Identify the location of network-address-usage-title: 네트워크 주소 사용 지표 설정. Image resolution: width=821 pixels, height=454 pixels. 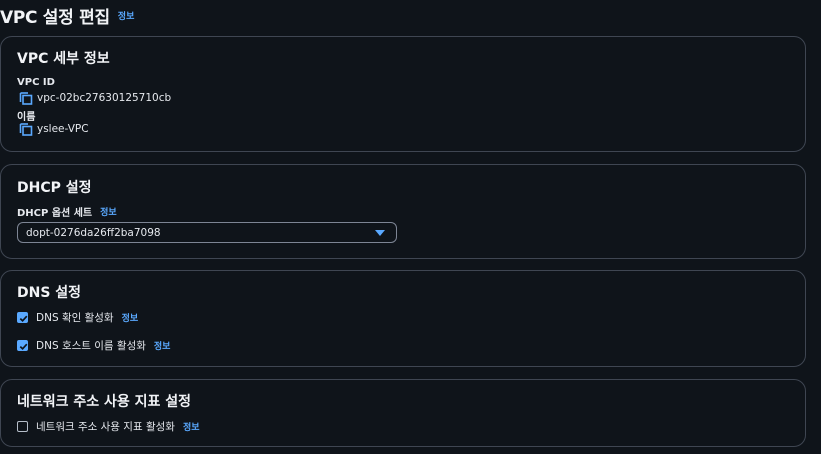
(104, 402).